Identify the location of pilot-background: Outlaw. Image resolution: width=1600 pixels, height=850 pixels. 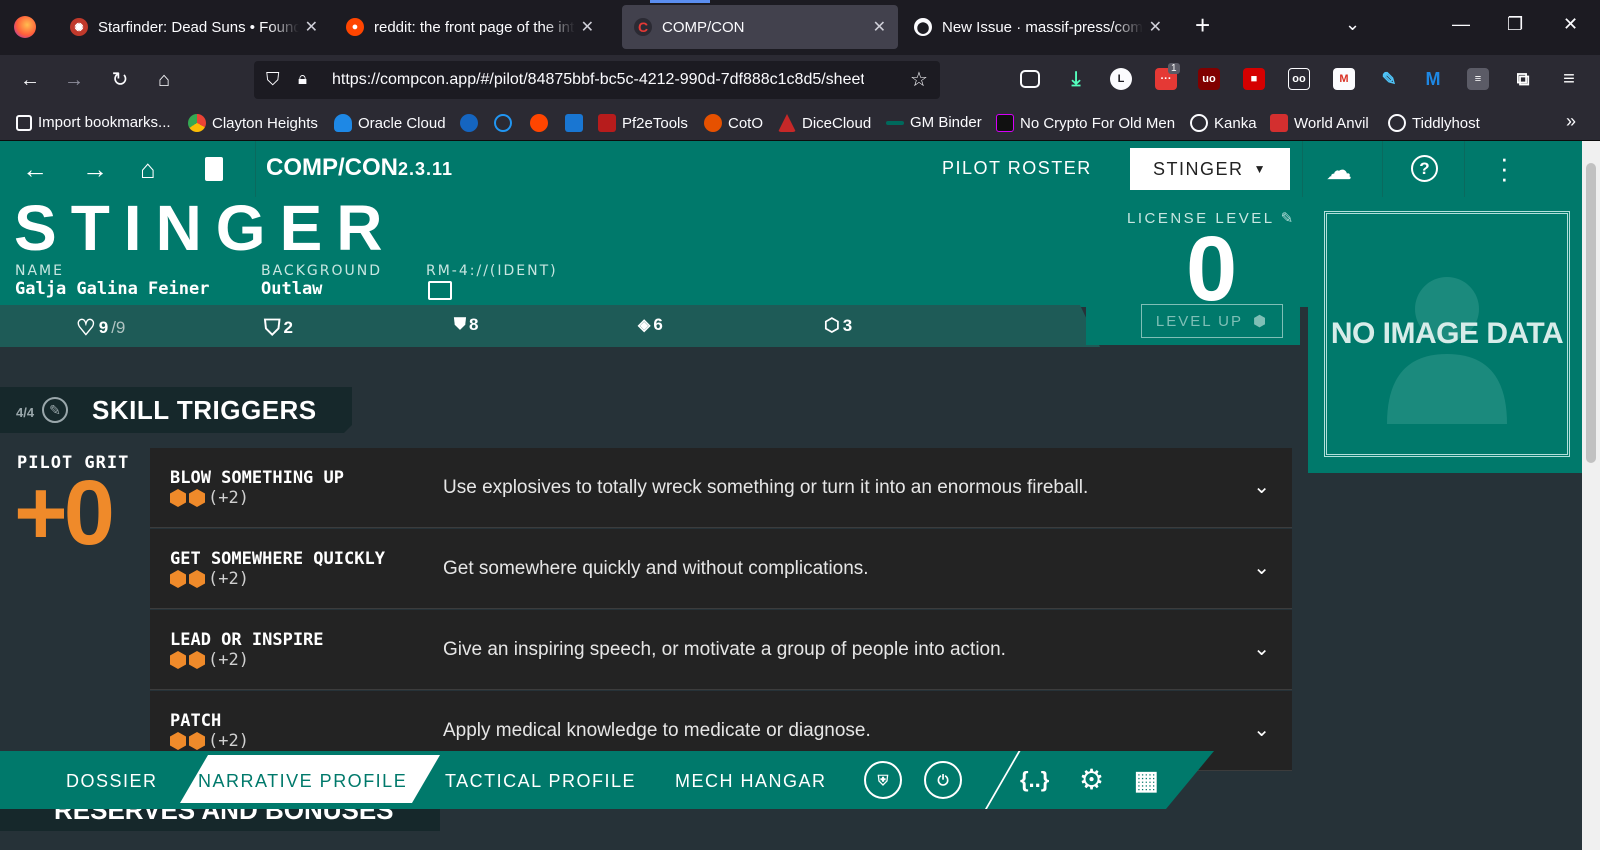
(291, 289).